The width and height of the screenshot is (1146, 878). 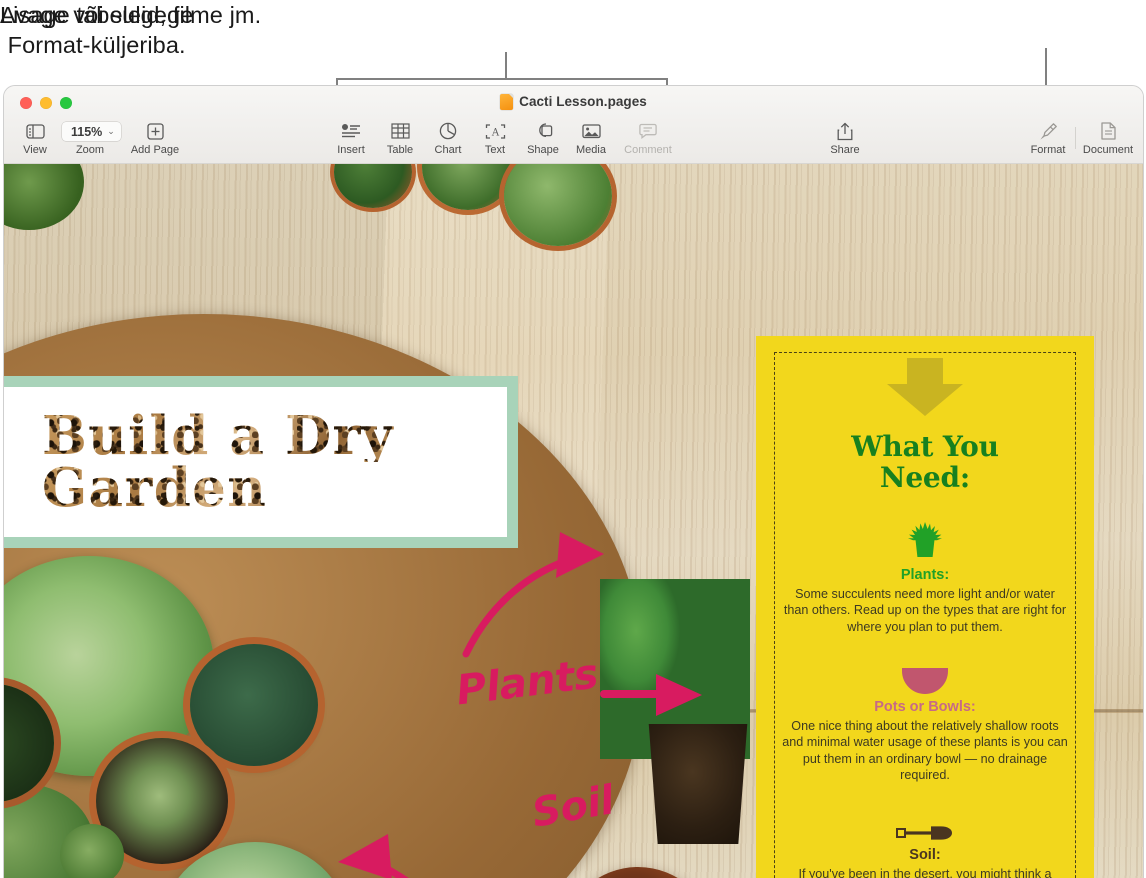 I want to click on trowel-shovel-icon, so click(x=925, y=821).